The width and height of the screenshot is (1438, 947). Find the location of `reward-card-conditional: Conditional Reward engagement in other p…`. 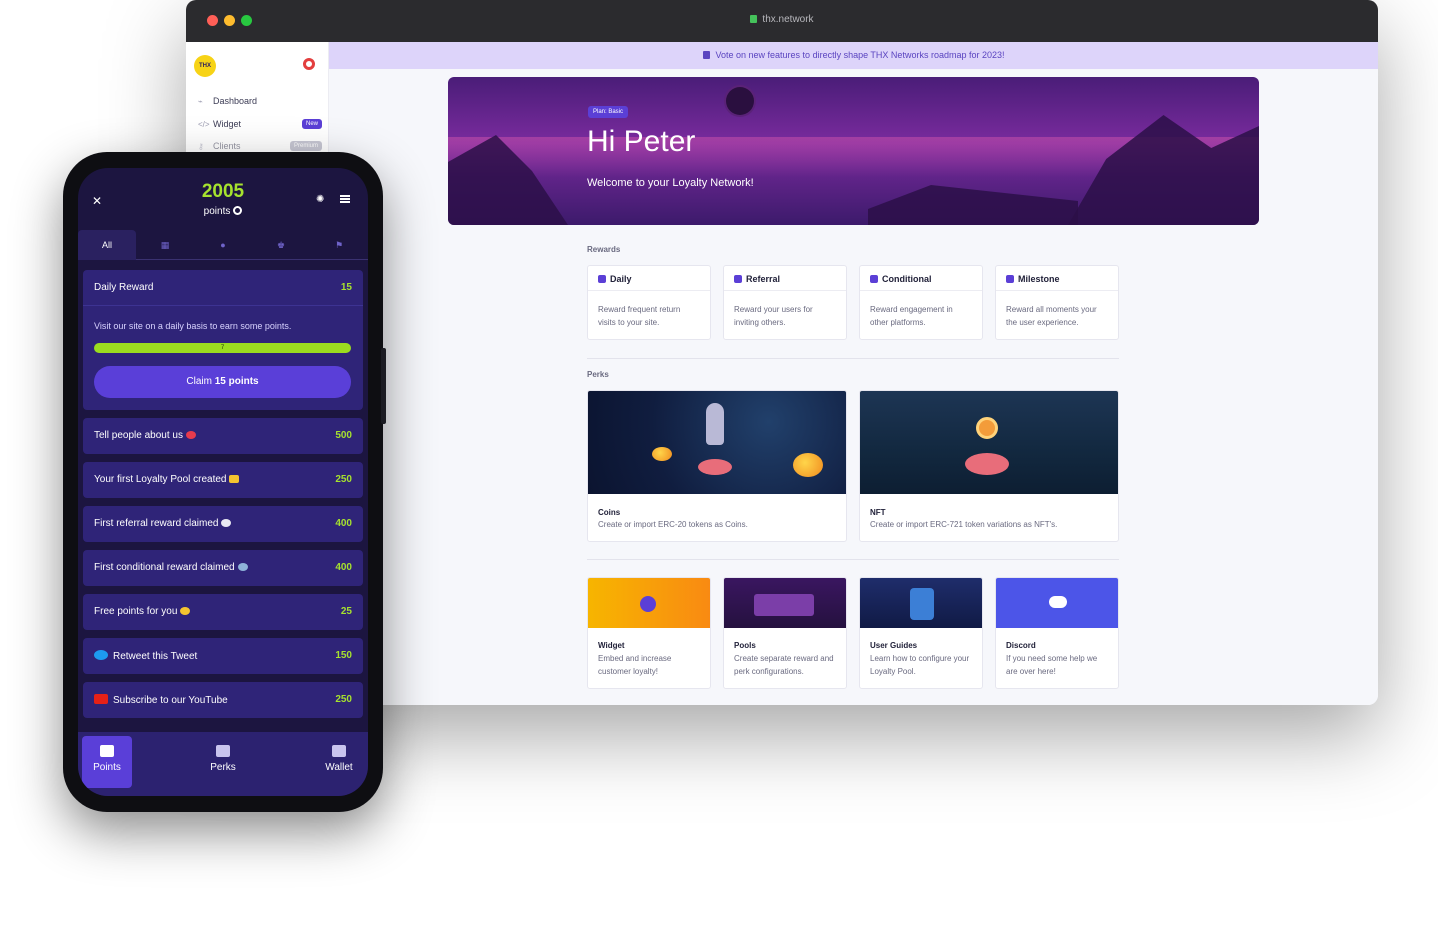

reward-card-conditional: Conditional Reward engagement in other p… is located at coordinates (921, 302).